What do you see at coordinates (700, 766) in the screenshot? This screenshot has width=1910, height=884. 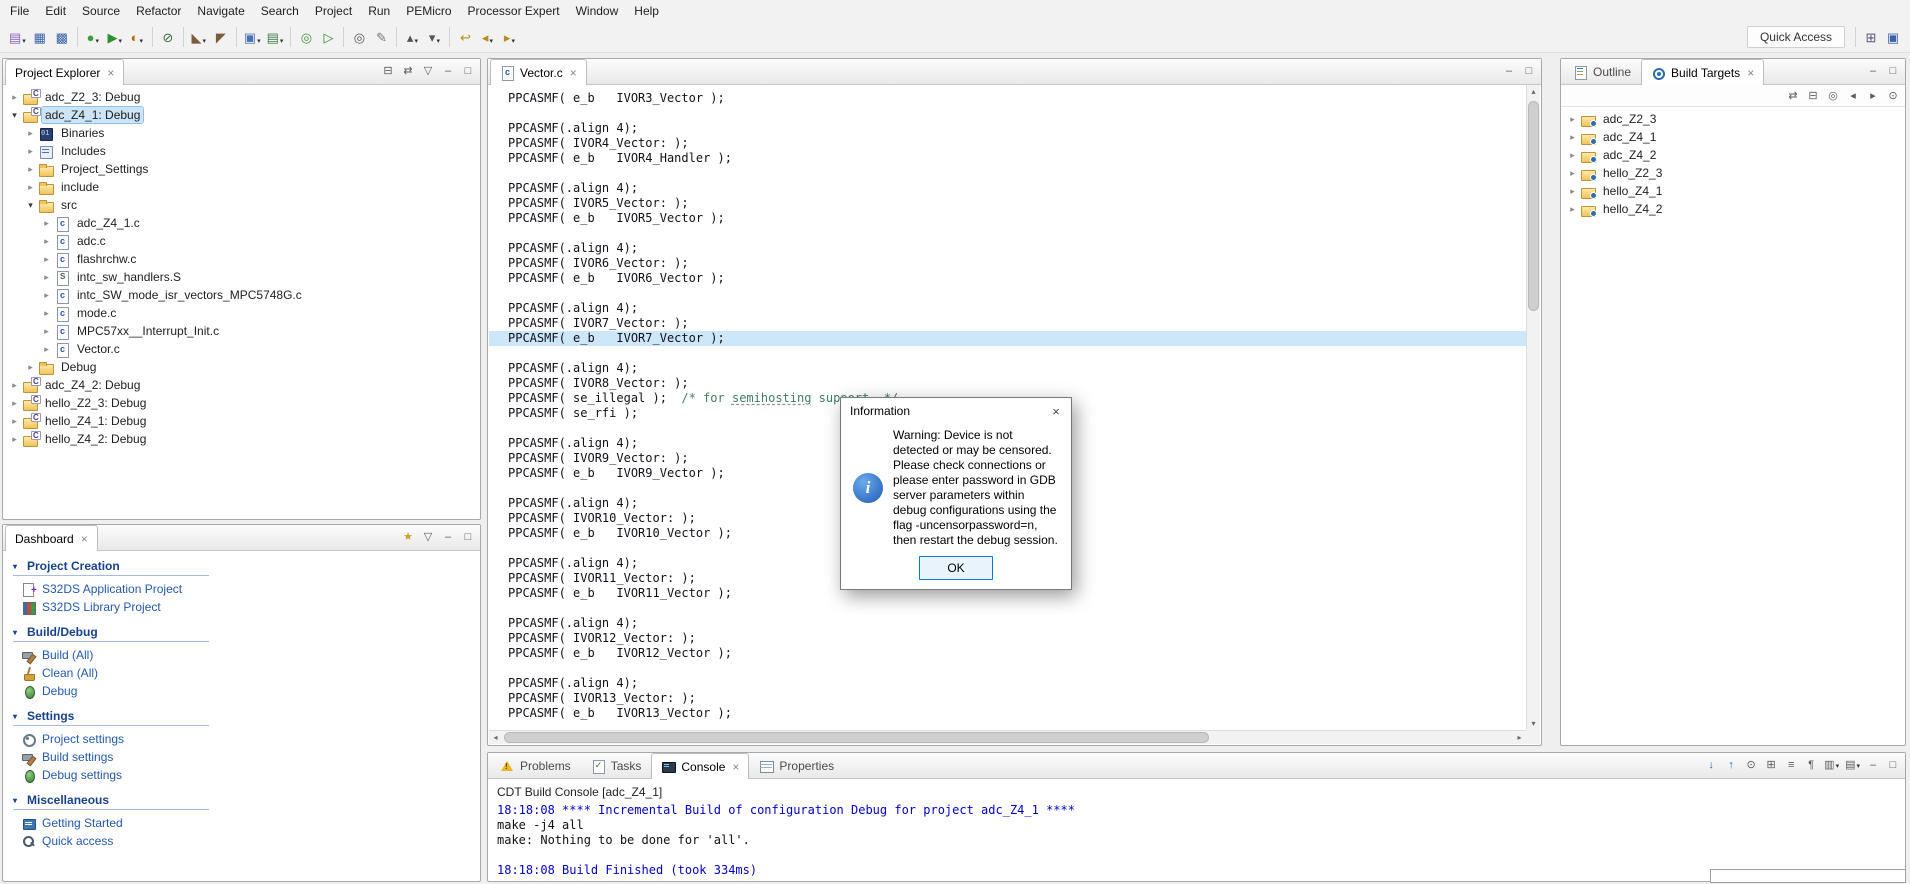 I see `tab-console: Console ×` at bounding box center [700, 766].